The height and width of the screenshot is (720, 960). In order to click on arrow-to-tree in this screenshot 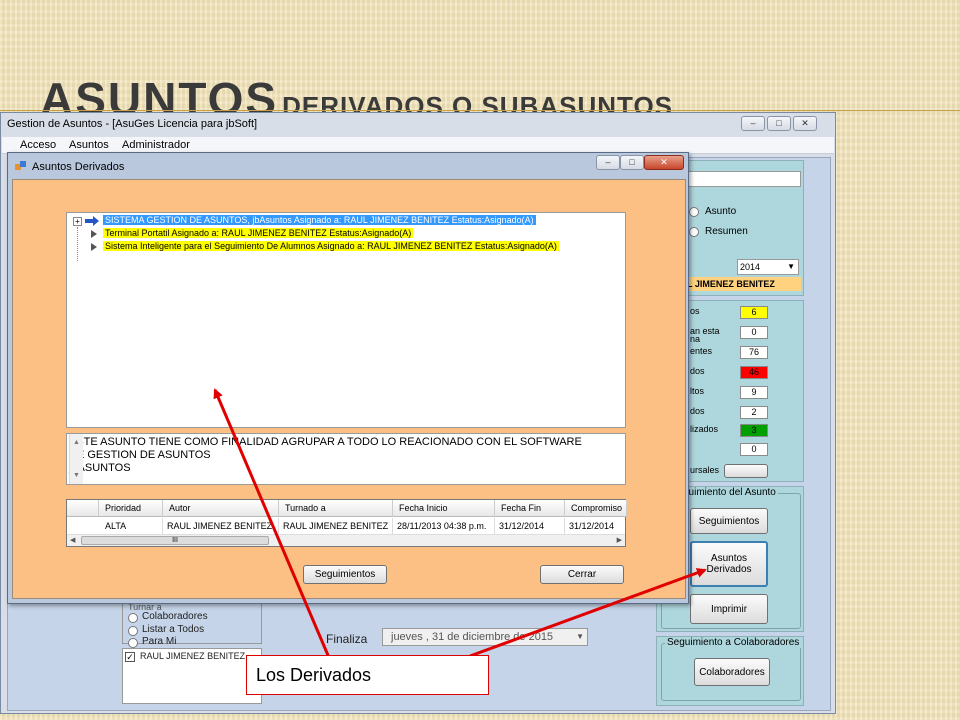, I will do `click(272, 524)`.